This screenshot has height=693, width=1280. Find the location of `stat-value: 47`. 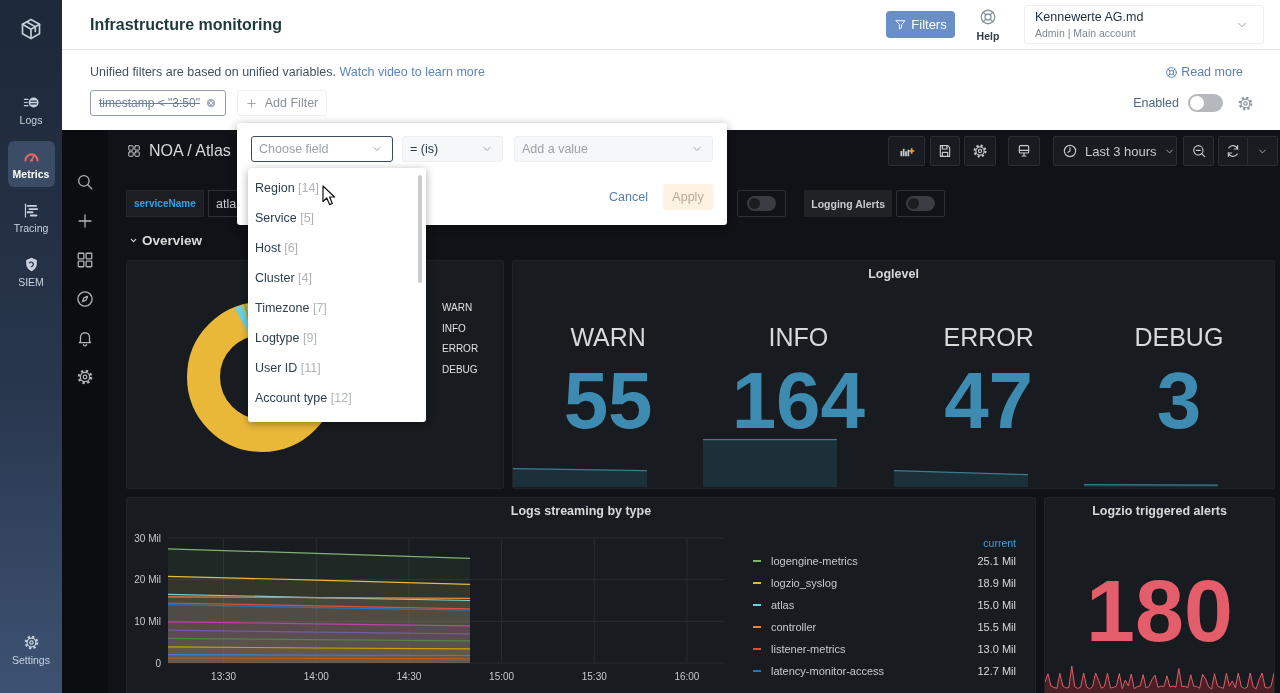

stat-value: 47 is located at coordinates (989, 401).